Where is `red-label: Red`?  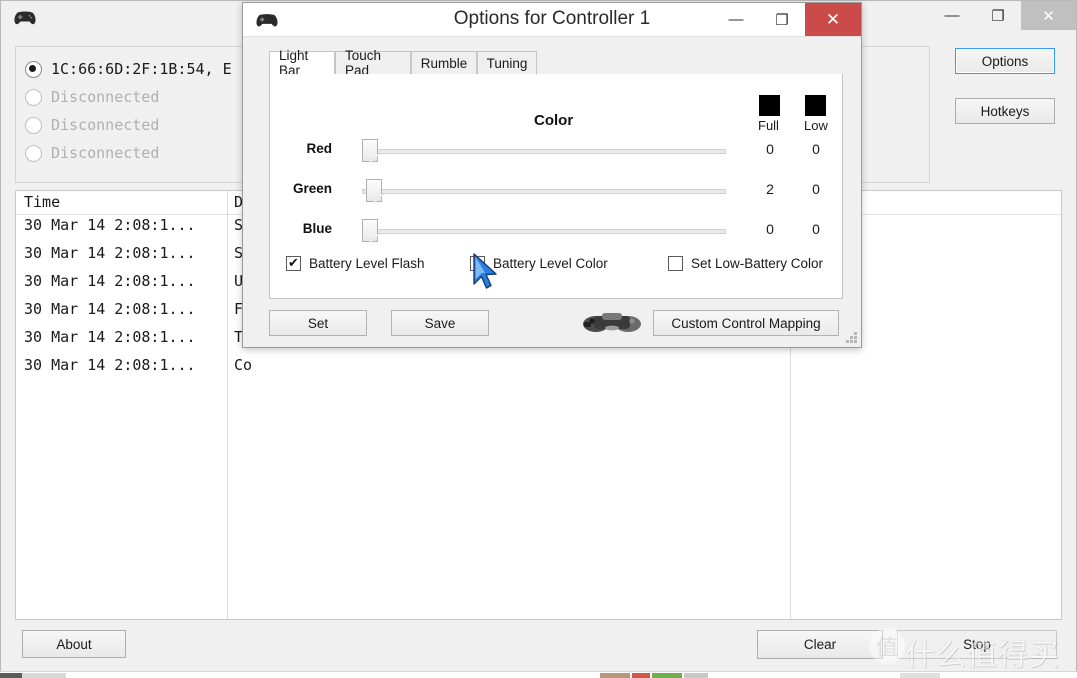 red-label: Red is located at coordinates (319, 148).